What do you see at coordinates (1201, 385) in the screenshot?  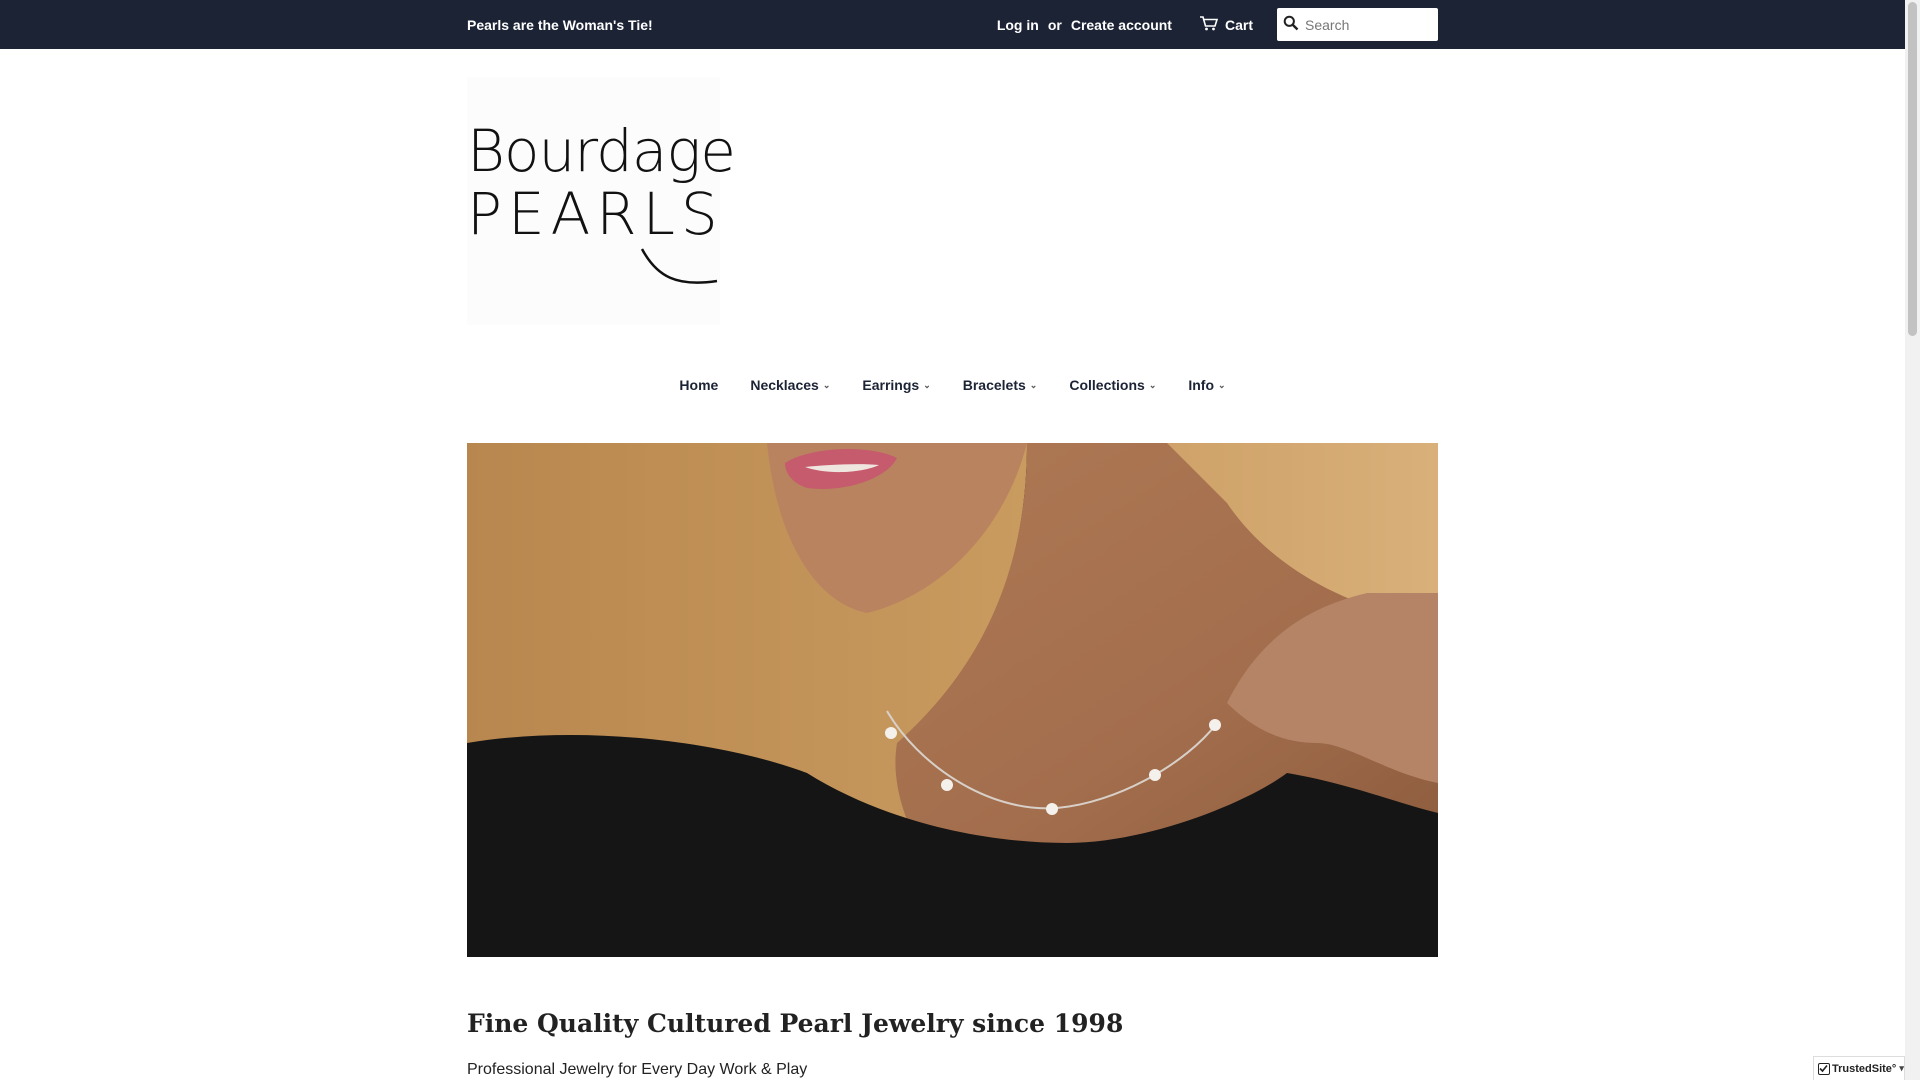 I see `nav-item-label: Info` at bounding box center [1201, 385].